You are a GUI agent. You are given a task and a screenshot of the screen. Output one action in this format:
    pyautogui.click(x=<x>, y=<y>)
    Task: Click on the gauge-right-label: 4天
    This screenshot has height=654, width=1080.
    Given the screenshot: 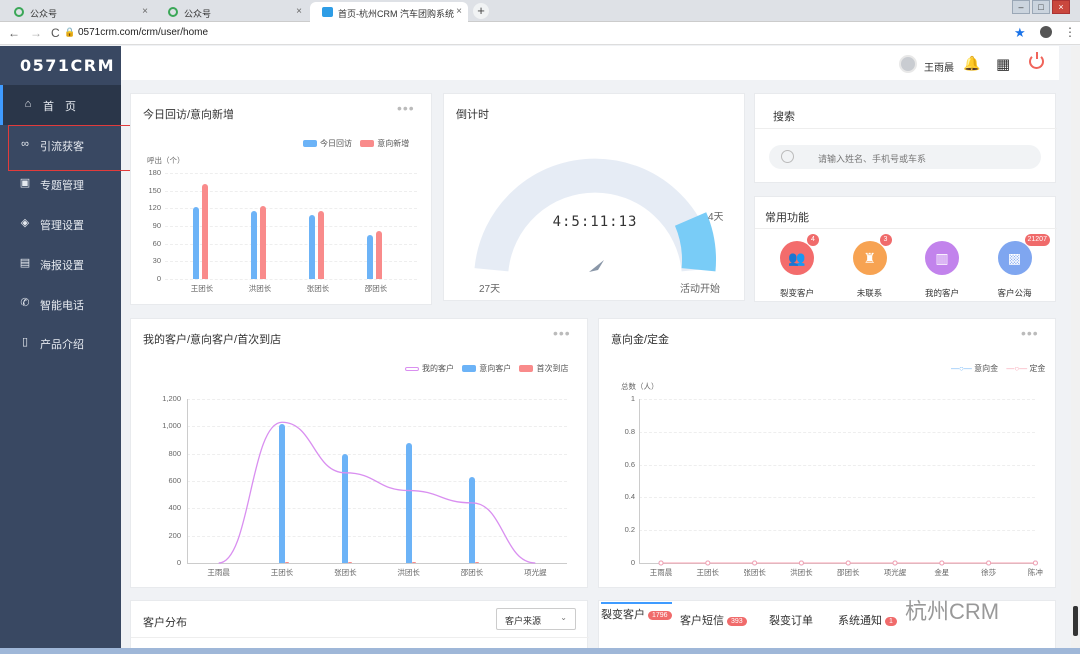 What is the action you would take?
    pyautogui.click(x=716, y=217)
    